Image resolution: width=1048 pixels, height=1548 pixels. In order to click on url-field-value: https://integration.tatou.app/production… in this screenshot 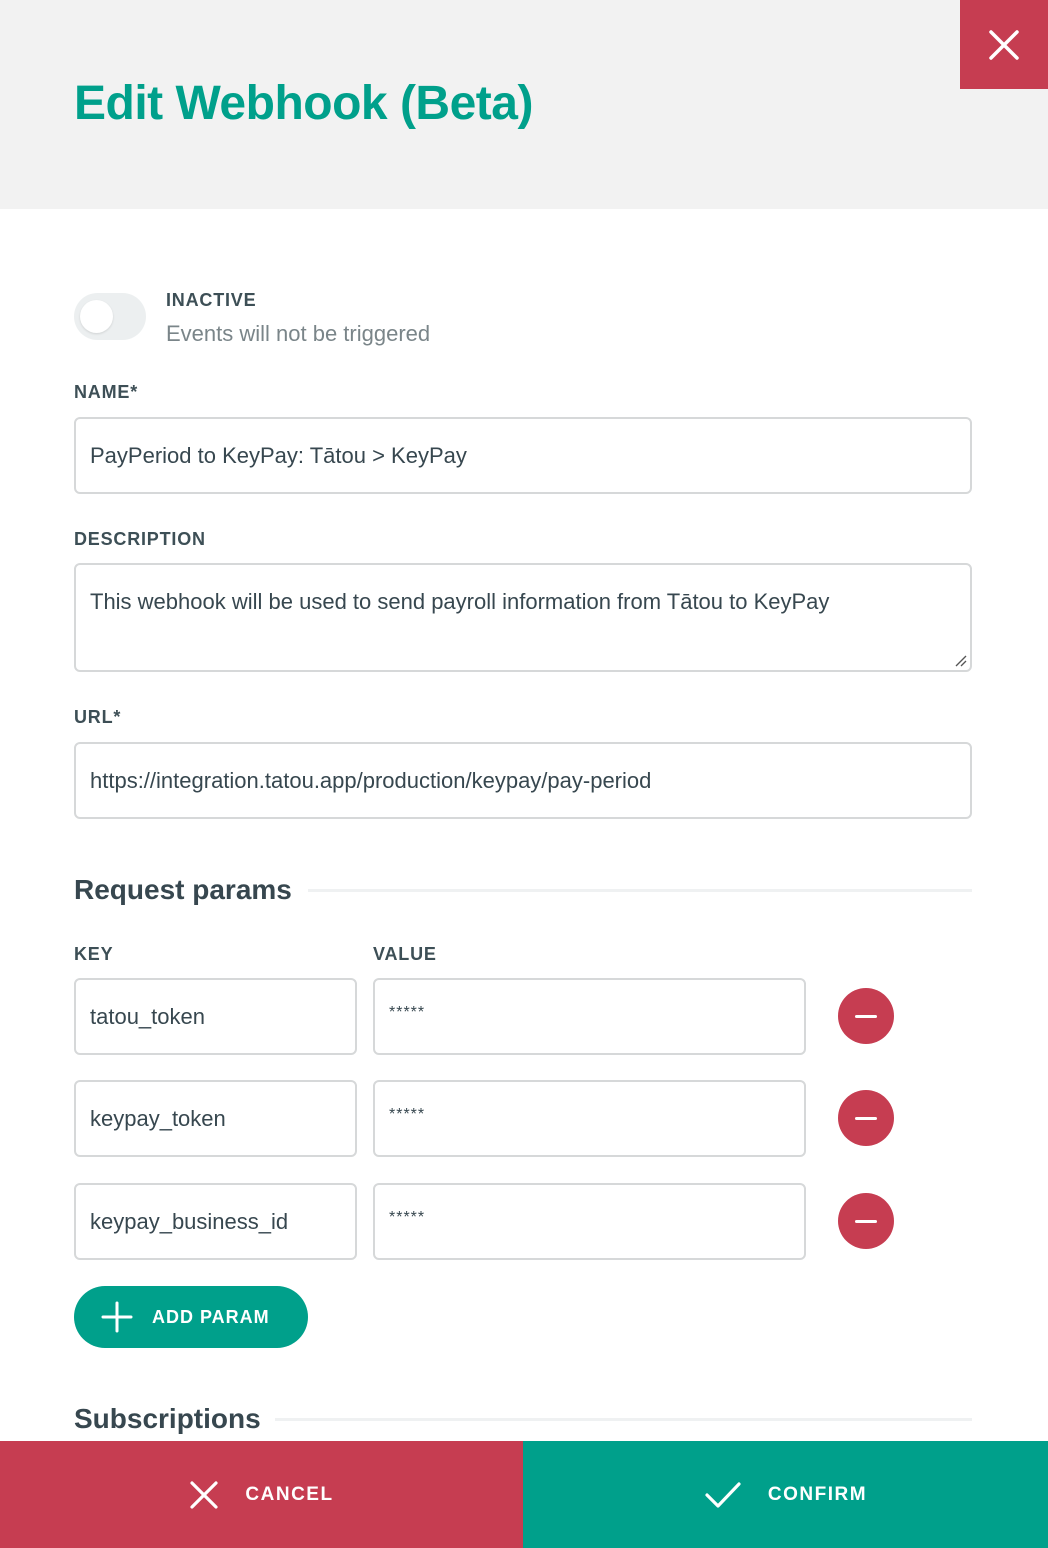, I will do `click(371, 780)`.